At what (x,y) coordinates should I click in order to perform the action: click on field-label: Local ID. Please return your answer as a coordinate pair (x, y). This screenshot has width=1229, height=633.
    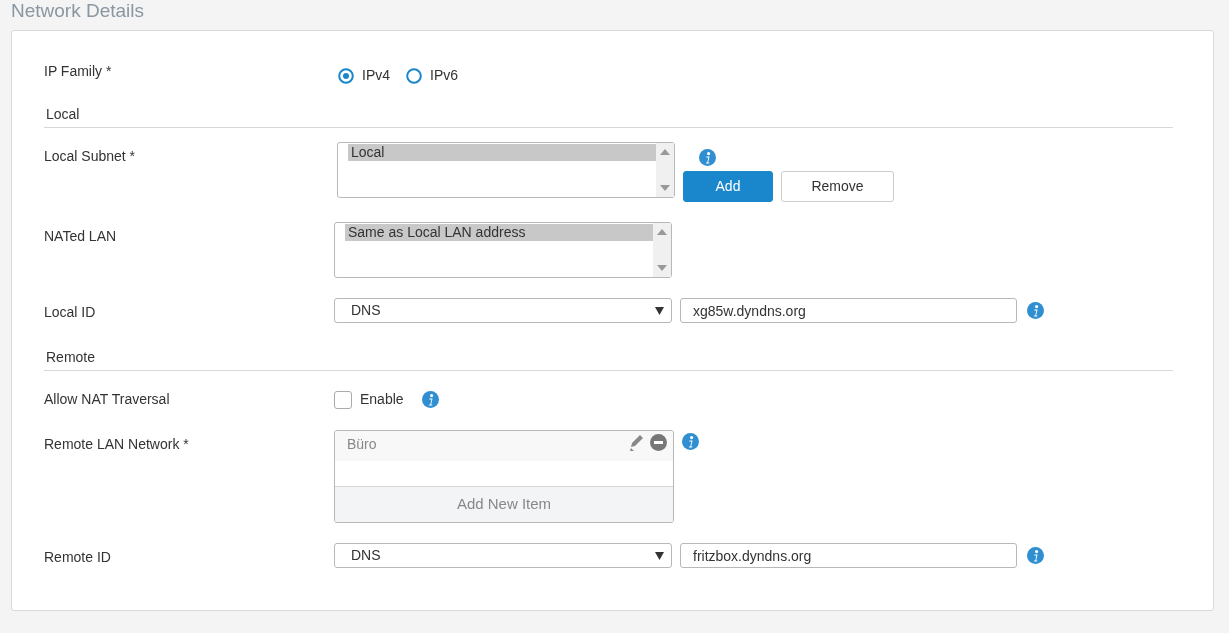
    Looking at the image, I should click on (70, 312).